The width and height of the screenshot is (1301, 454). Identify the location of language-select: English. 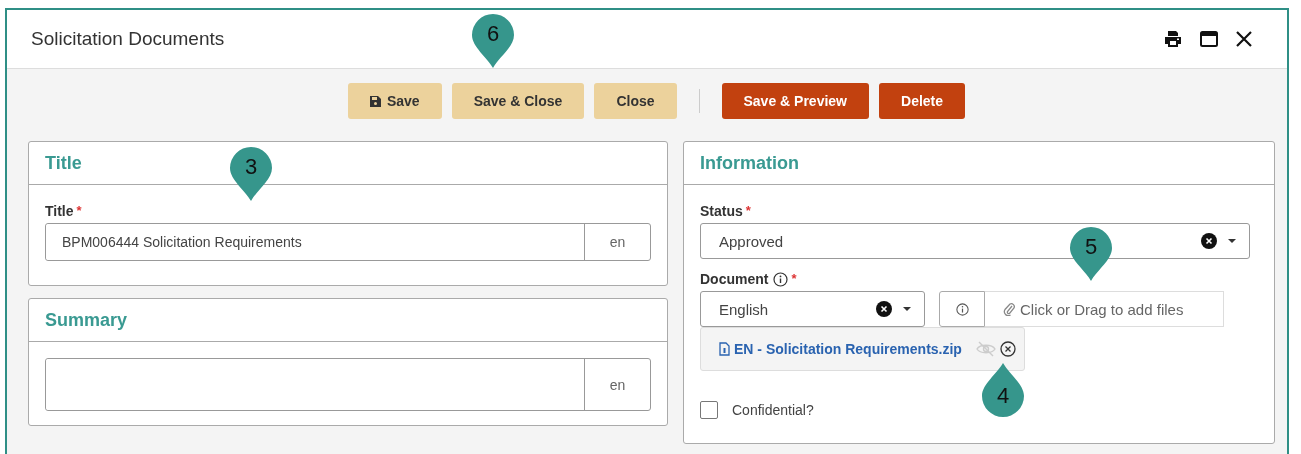
(812, 309).